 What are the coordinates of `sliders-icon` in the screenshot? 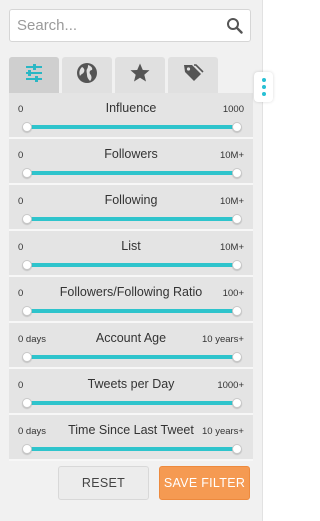 It's located at (34, 75).